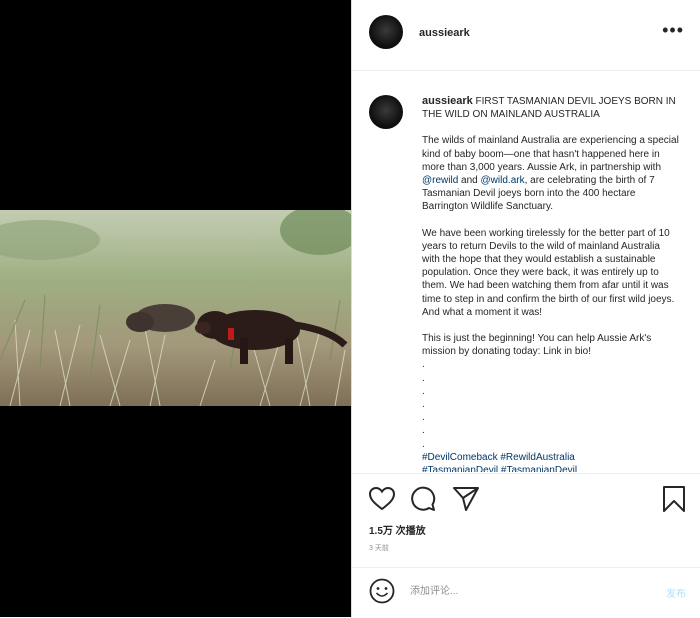 The width and height of the screenshot is (700, 618). I want to click on post-time: 3 天前, so click(379, 548).